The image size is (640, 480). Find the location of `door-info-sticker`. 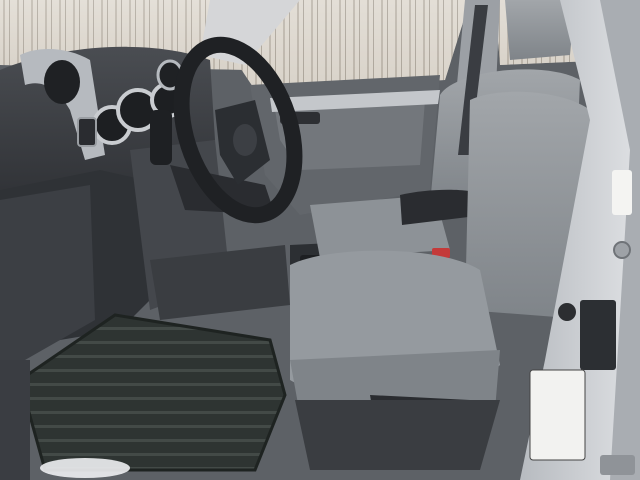

door-info-sticker is located at coordinates (622, 192).